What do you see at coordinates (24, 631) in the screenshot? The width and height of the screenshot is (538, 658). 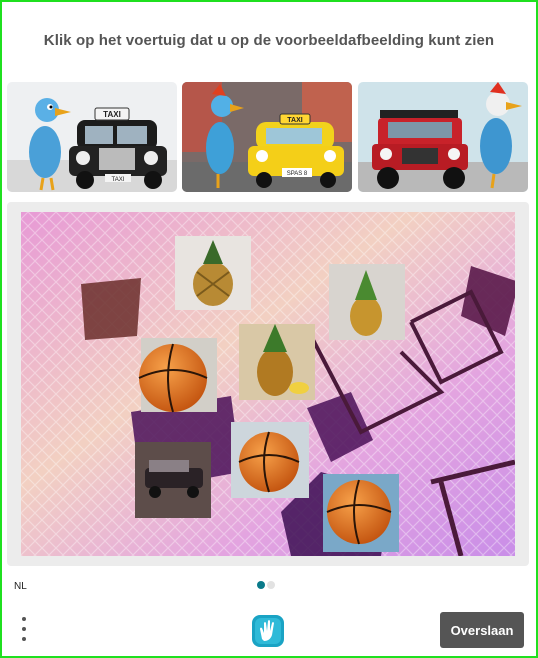 I see `more-vertical-icon` at bounding box center [24, 631].